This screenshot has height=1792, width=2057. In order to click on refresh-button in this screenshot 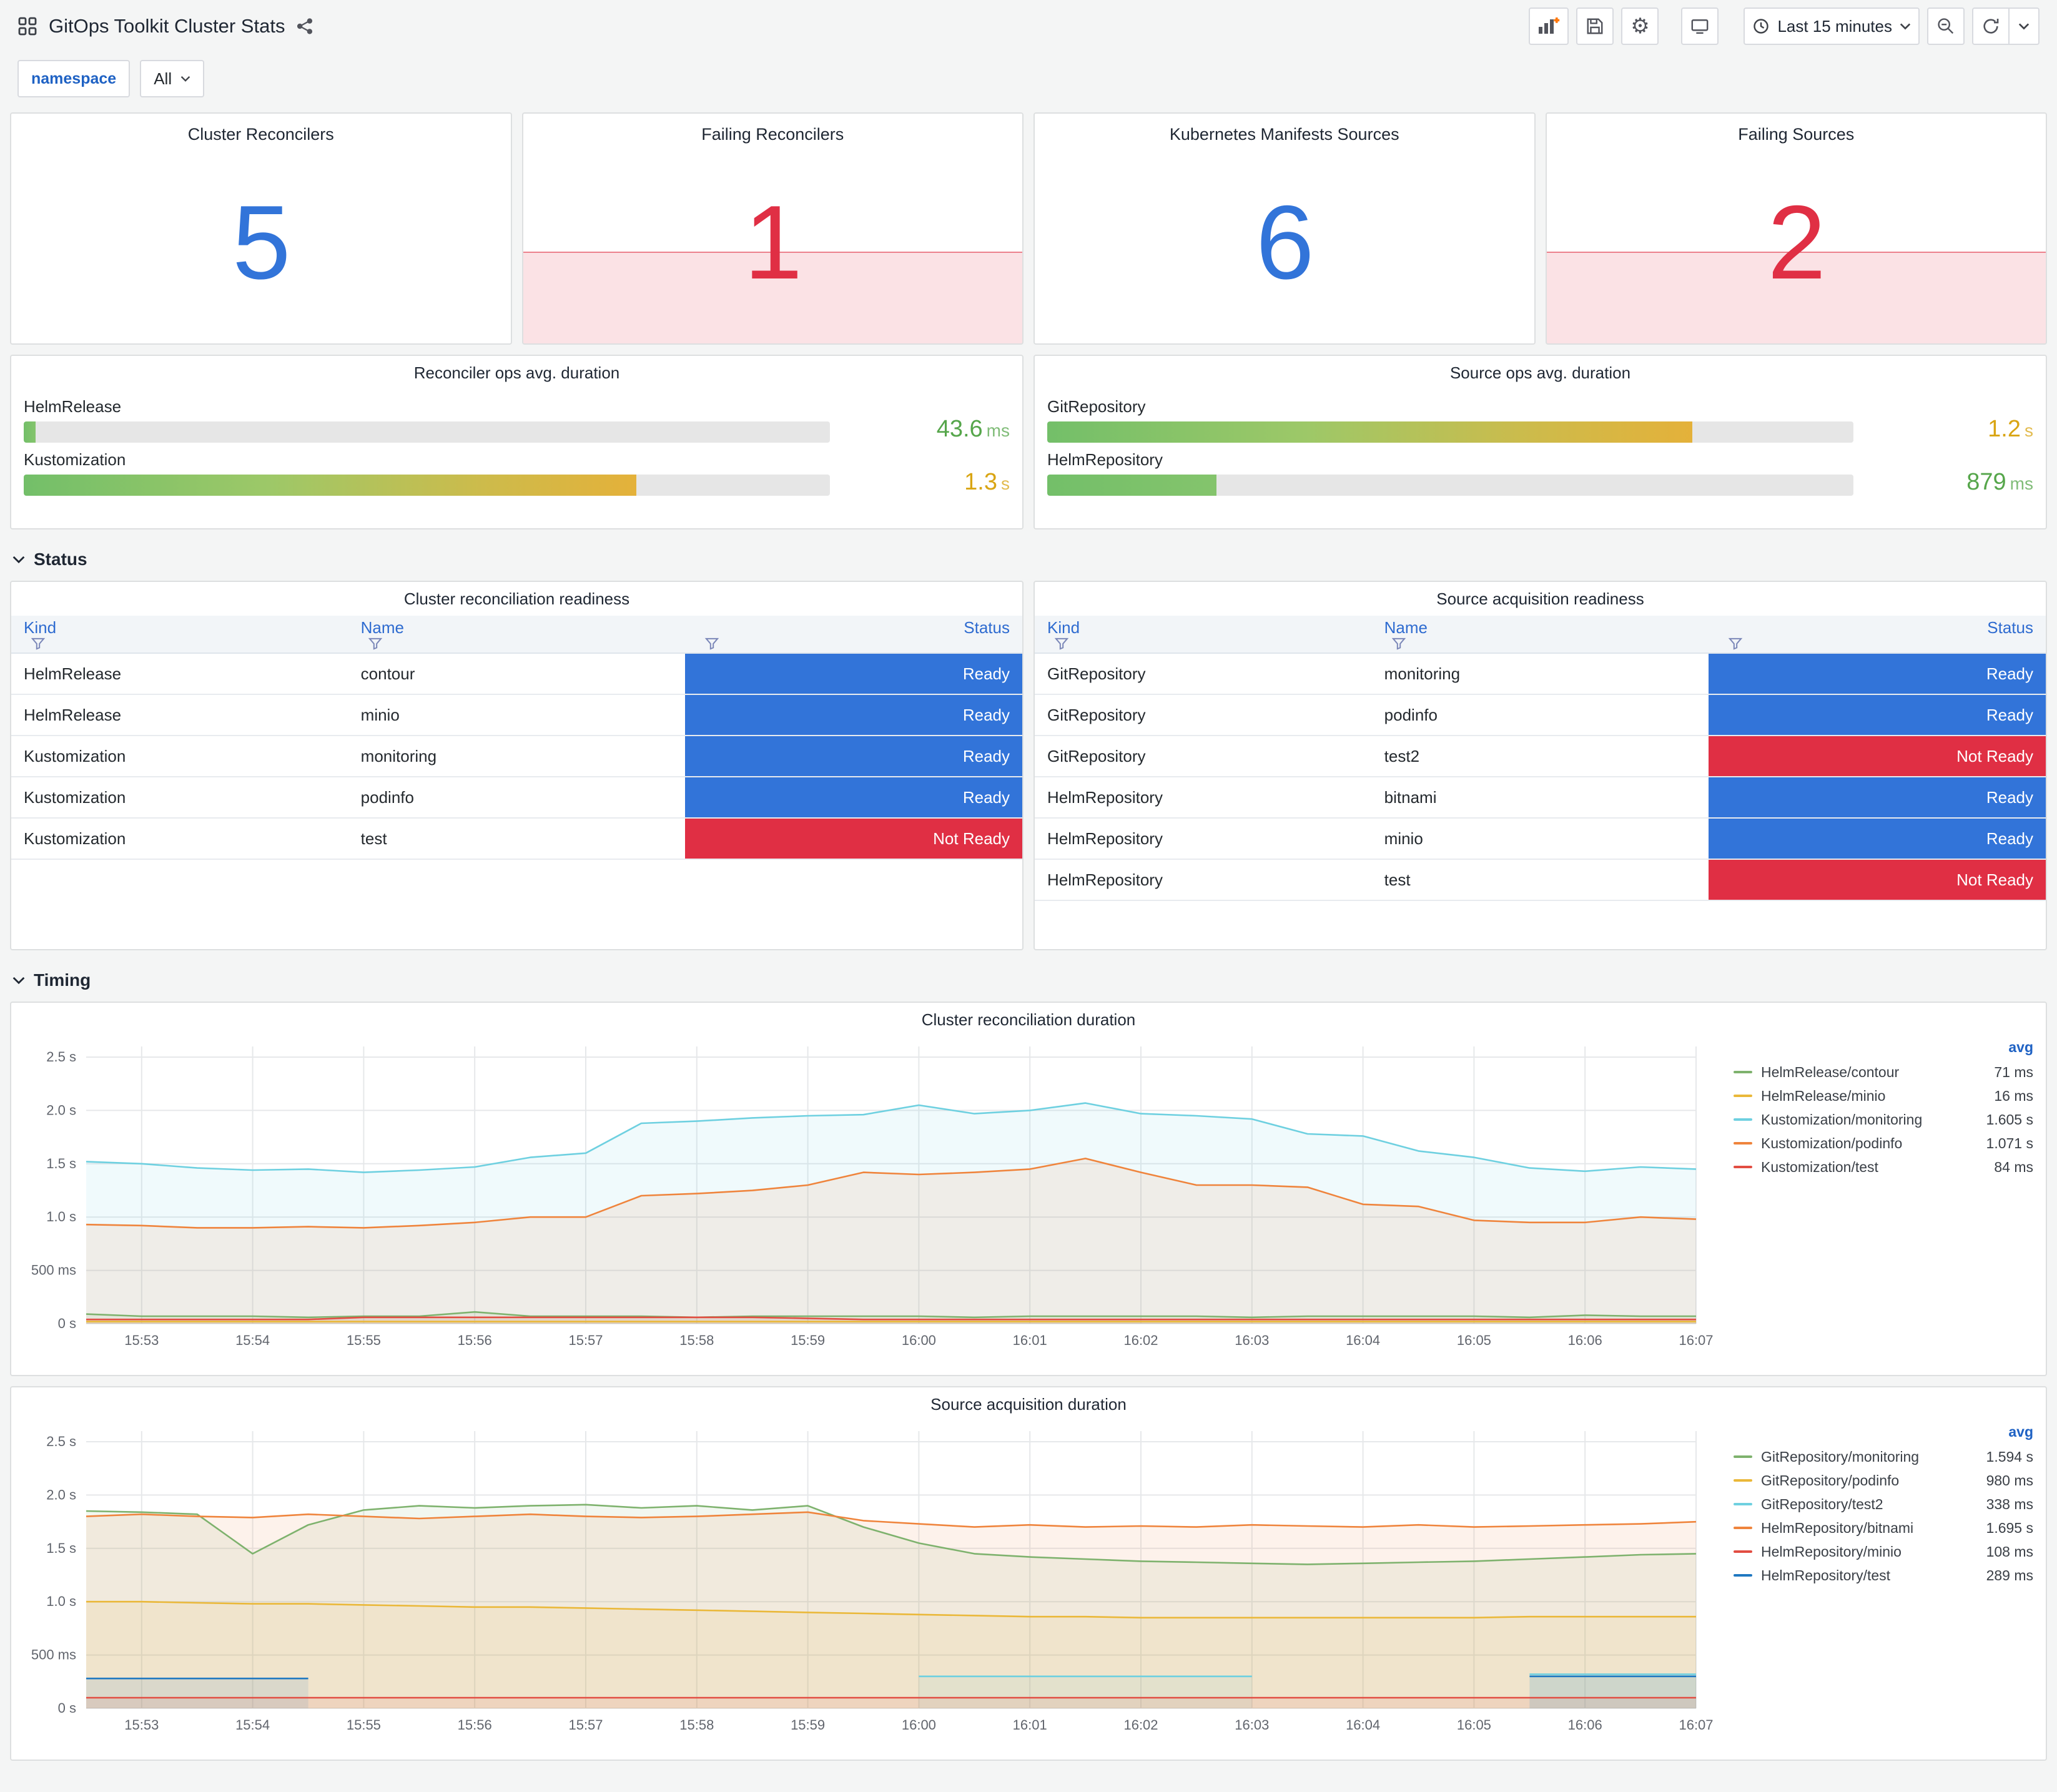, I will do `click(1991, 26)`.